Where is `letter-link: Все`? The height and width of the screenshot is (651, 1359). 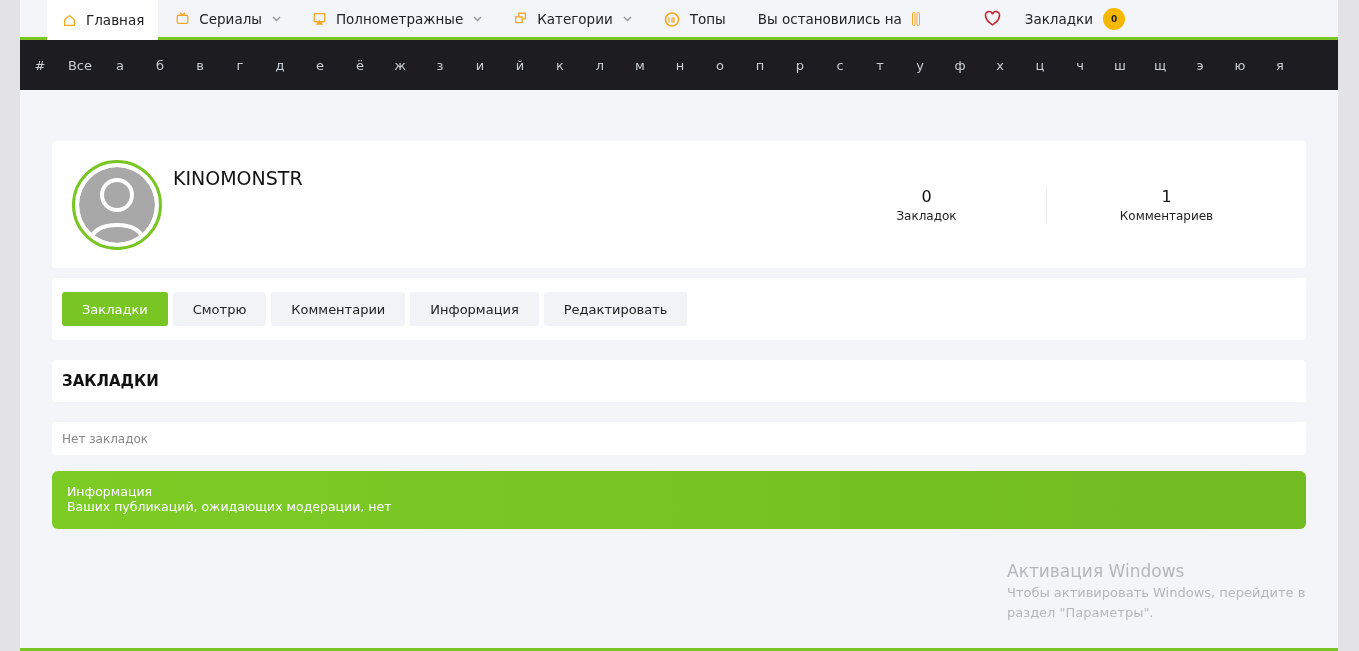
letter-link: Все is located at coordinates (80, 65).